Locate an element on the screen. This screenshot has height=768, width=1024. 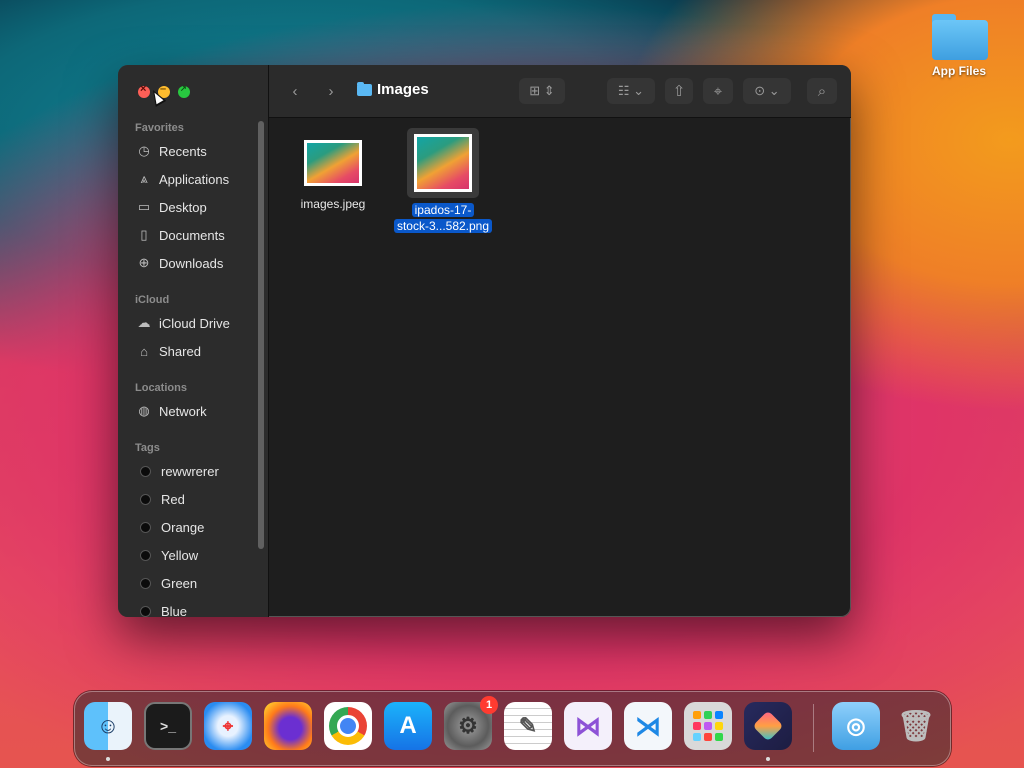
file-name: ipados-17- stock-3...582.png is located at coordinates (443, 218).